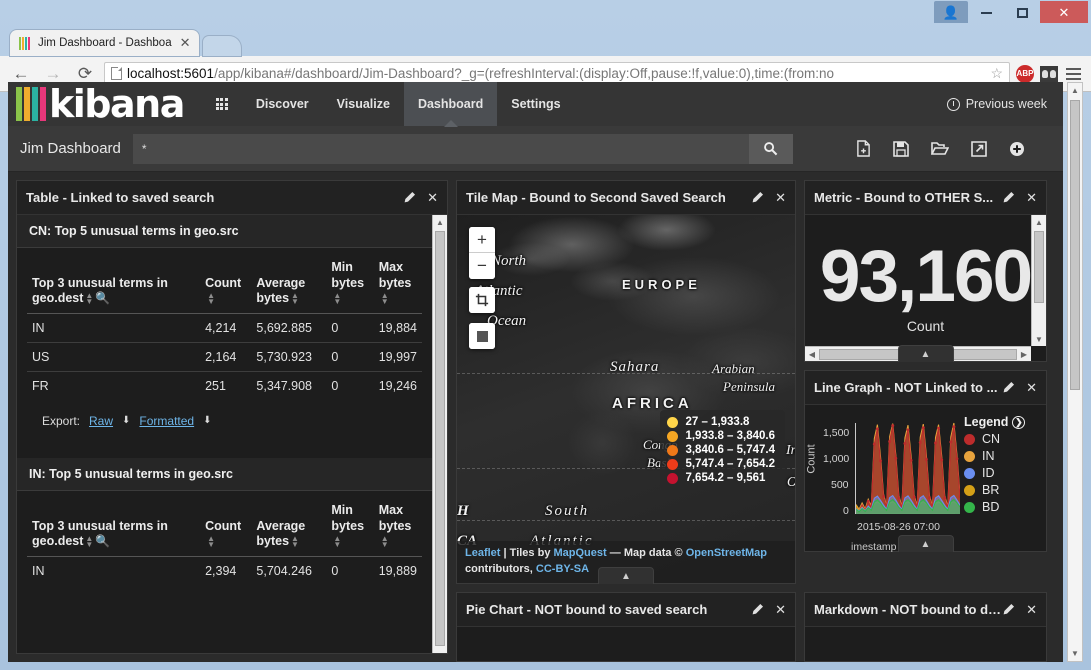 This screenshot has height=670, width=1091. What do you see at coordinates (721, 450) in the screenshot?
I see `map-legend-item: 3,840.6 – 5,747.4` at bounding box center [721, 450].